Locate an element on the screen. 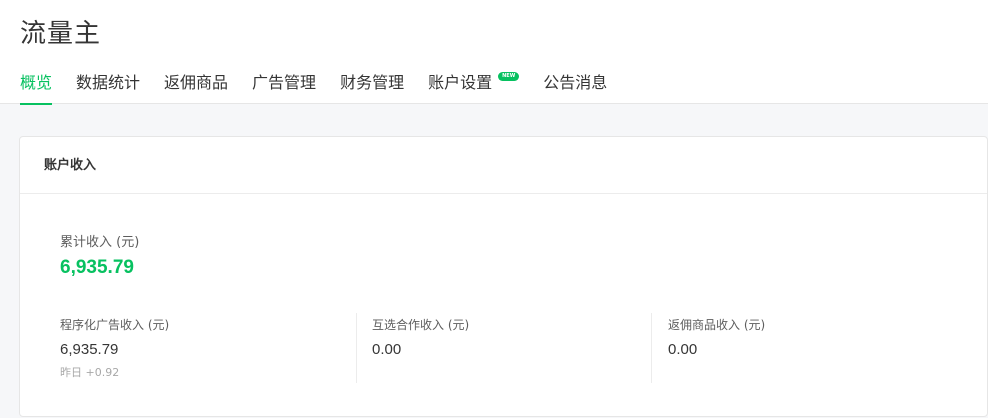 The height and width of the screenshot is (418, 988). stat-label: 程序化广告收入 (元) is located at coordinates (115, 325).